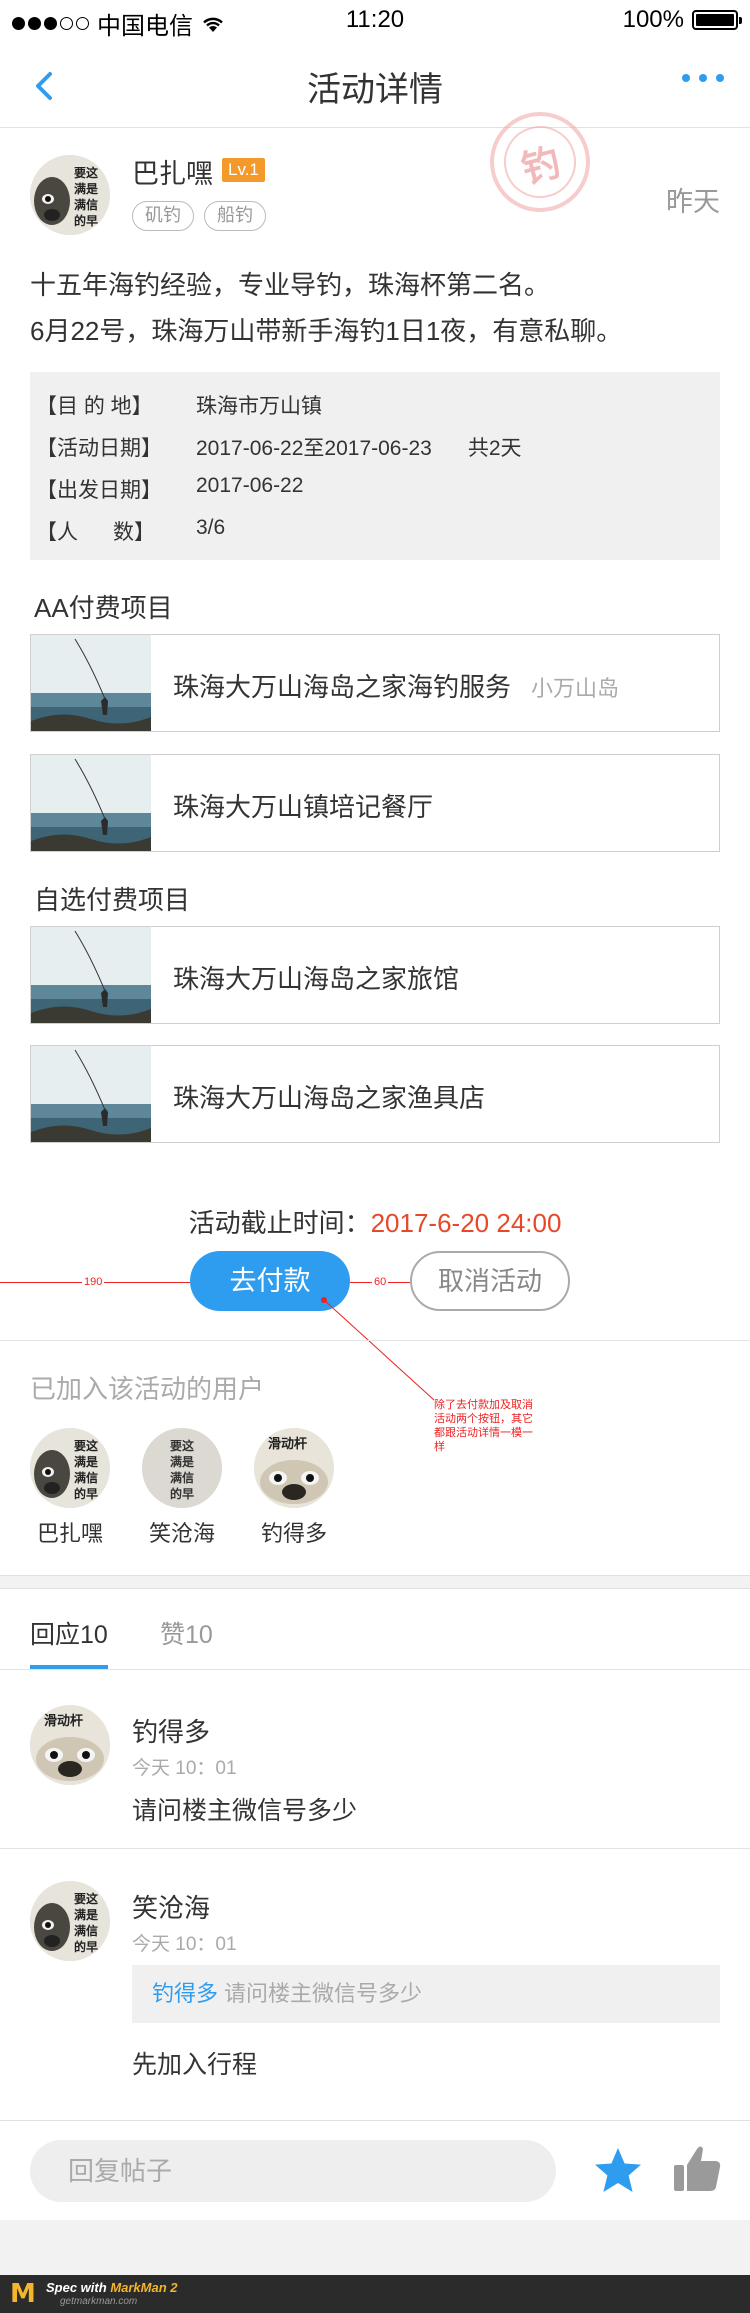 The width and height of the screenshot is (750, 2313). I want to click on tag-boat-fishing: 船钓, so click(235, 216).